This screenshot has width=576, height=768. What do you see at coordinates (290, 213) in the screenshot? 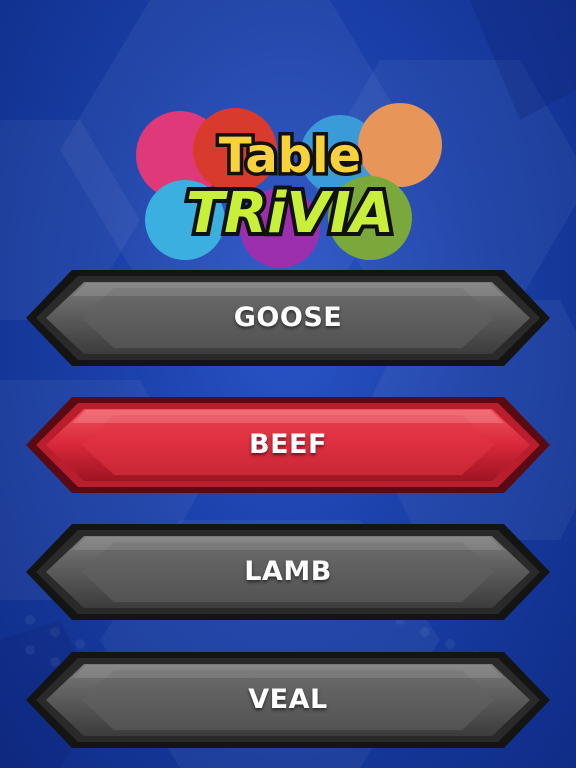
I see `logo-word-trivia: TRiVIA` at bounding box center [290, 213].